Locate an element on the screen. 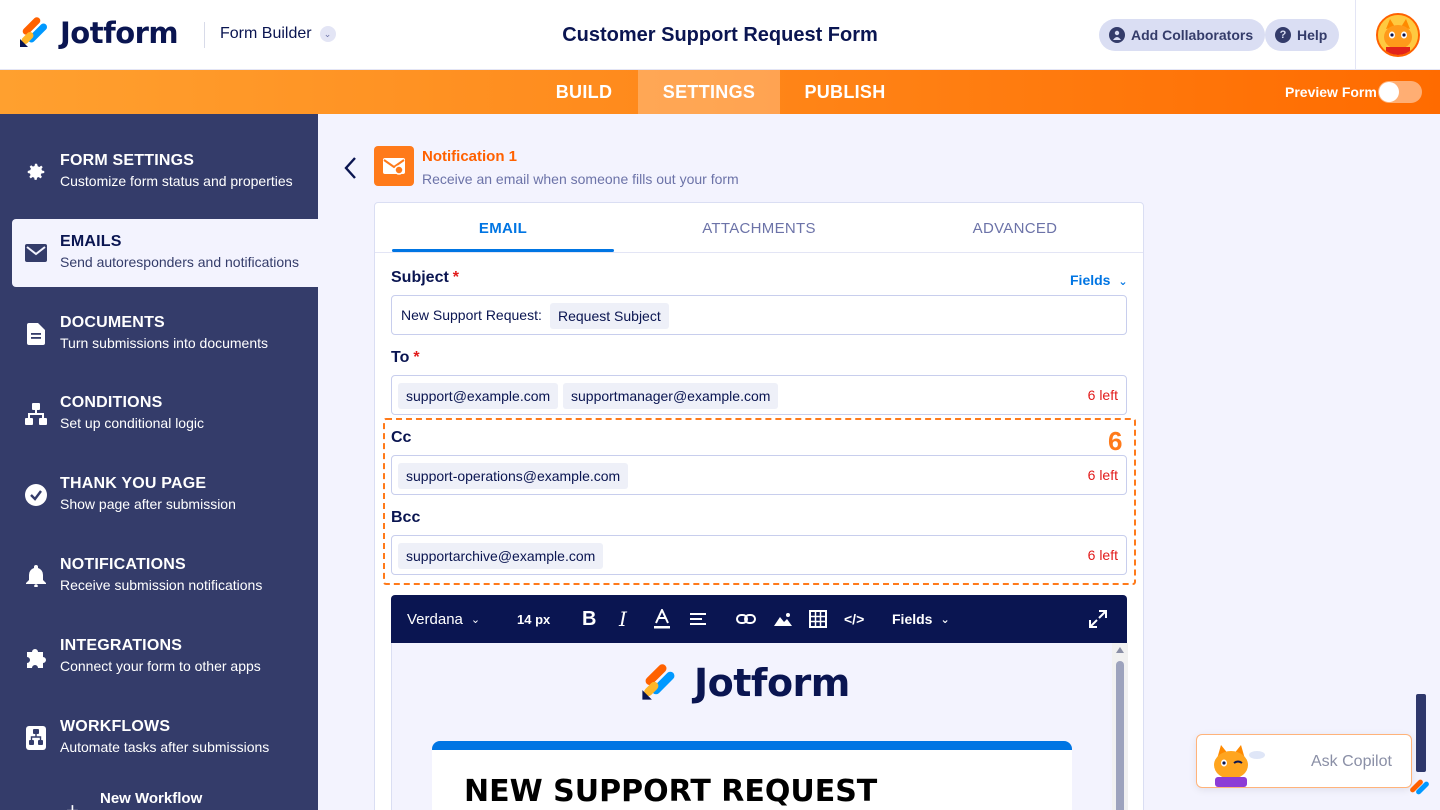 This screenshot has width=1440, height=810. notification-email-icon is located at coordinates (394, 166).